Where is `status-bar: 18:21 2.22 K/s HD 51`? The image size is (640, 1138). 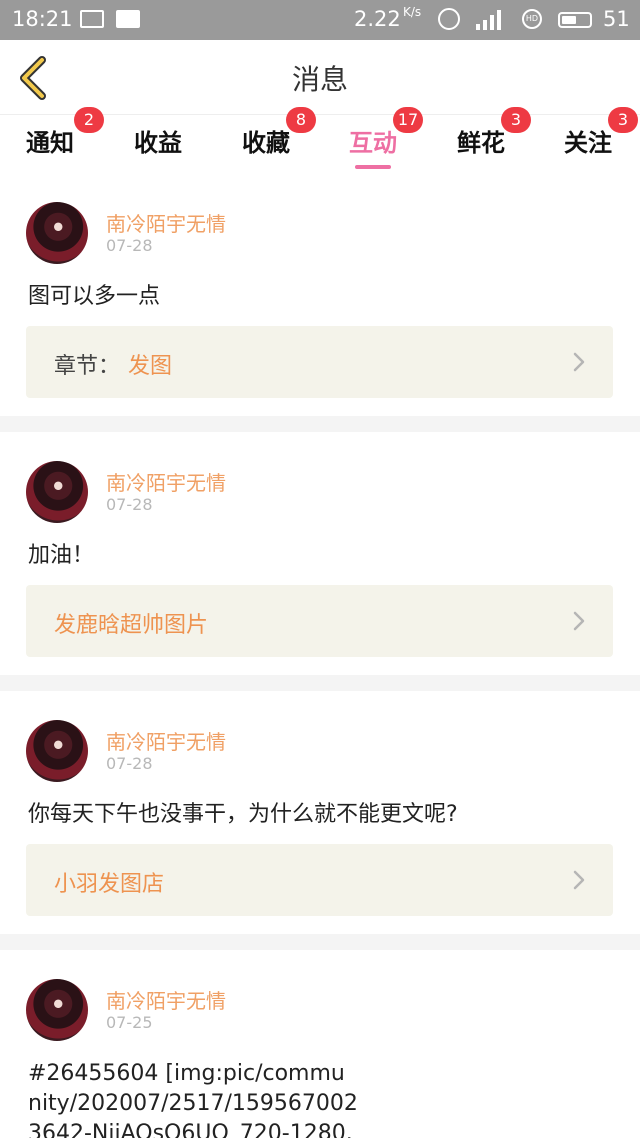
status-bar: 18:21 2.22 K/s HD 51 is located at coordinates (320, 20).